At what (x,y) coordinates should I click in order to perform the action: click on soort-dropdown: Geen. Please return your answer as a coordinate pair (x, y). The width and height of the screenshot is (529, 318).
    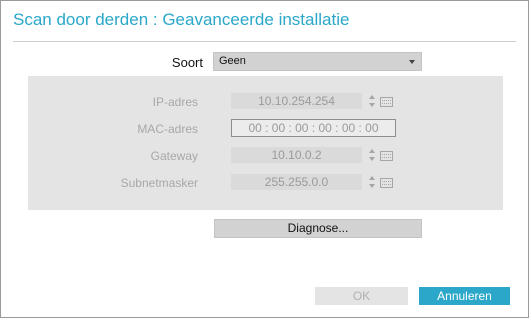
    Looking at the image, I should click on (317, 61).